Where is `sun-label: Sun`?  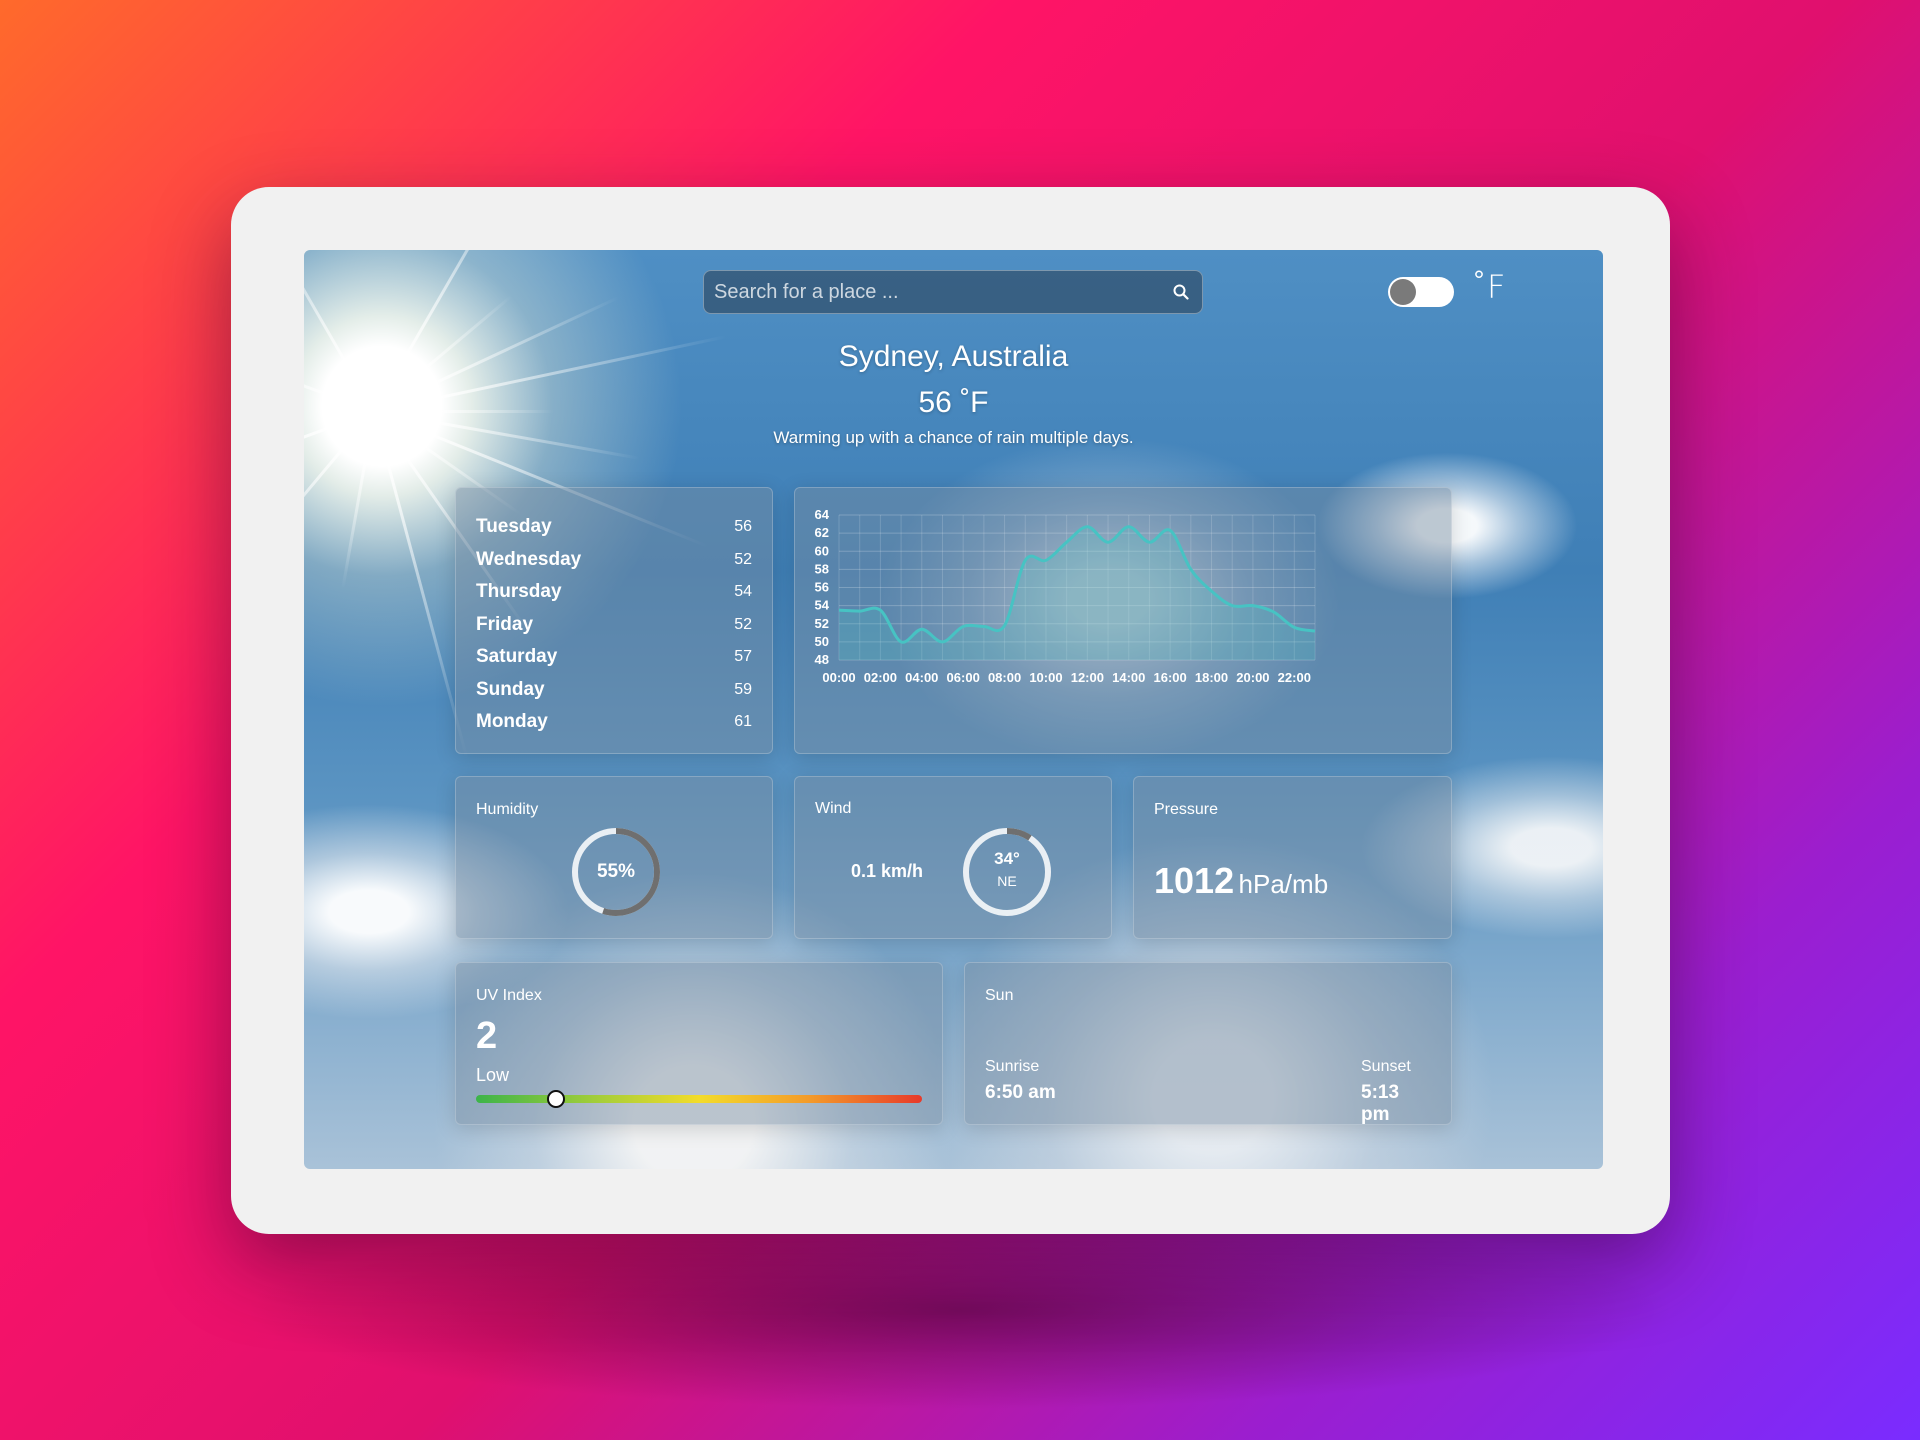
sun-label: Sun is located at coordinates (999, 995).